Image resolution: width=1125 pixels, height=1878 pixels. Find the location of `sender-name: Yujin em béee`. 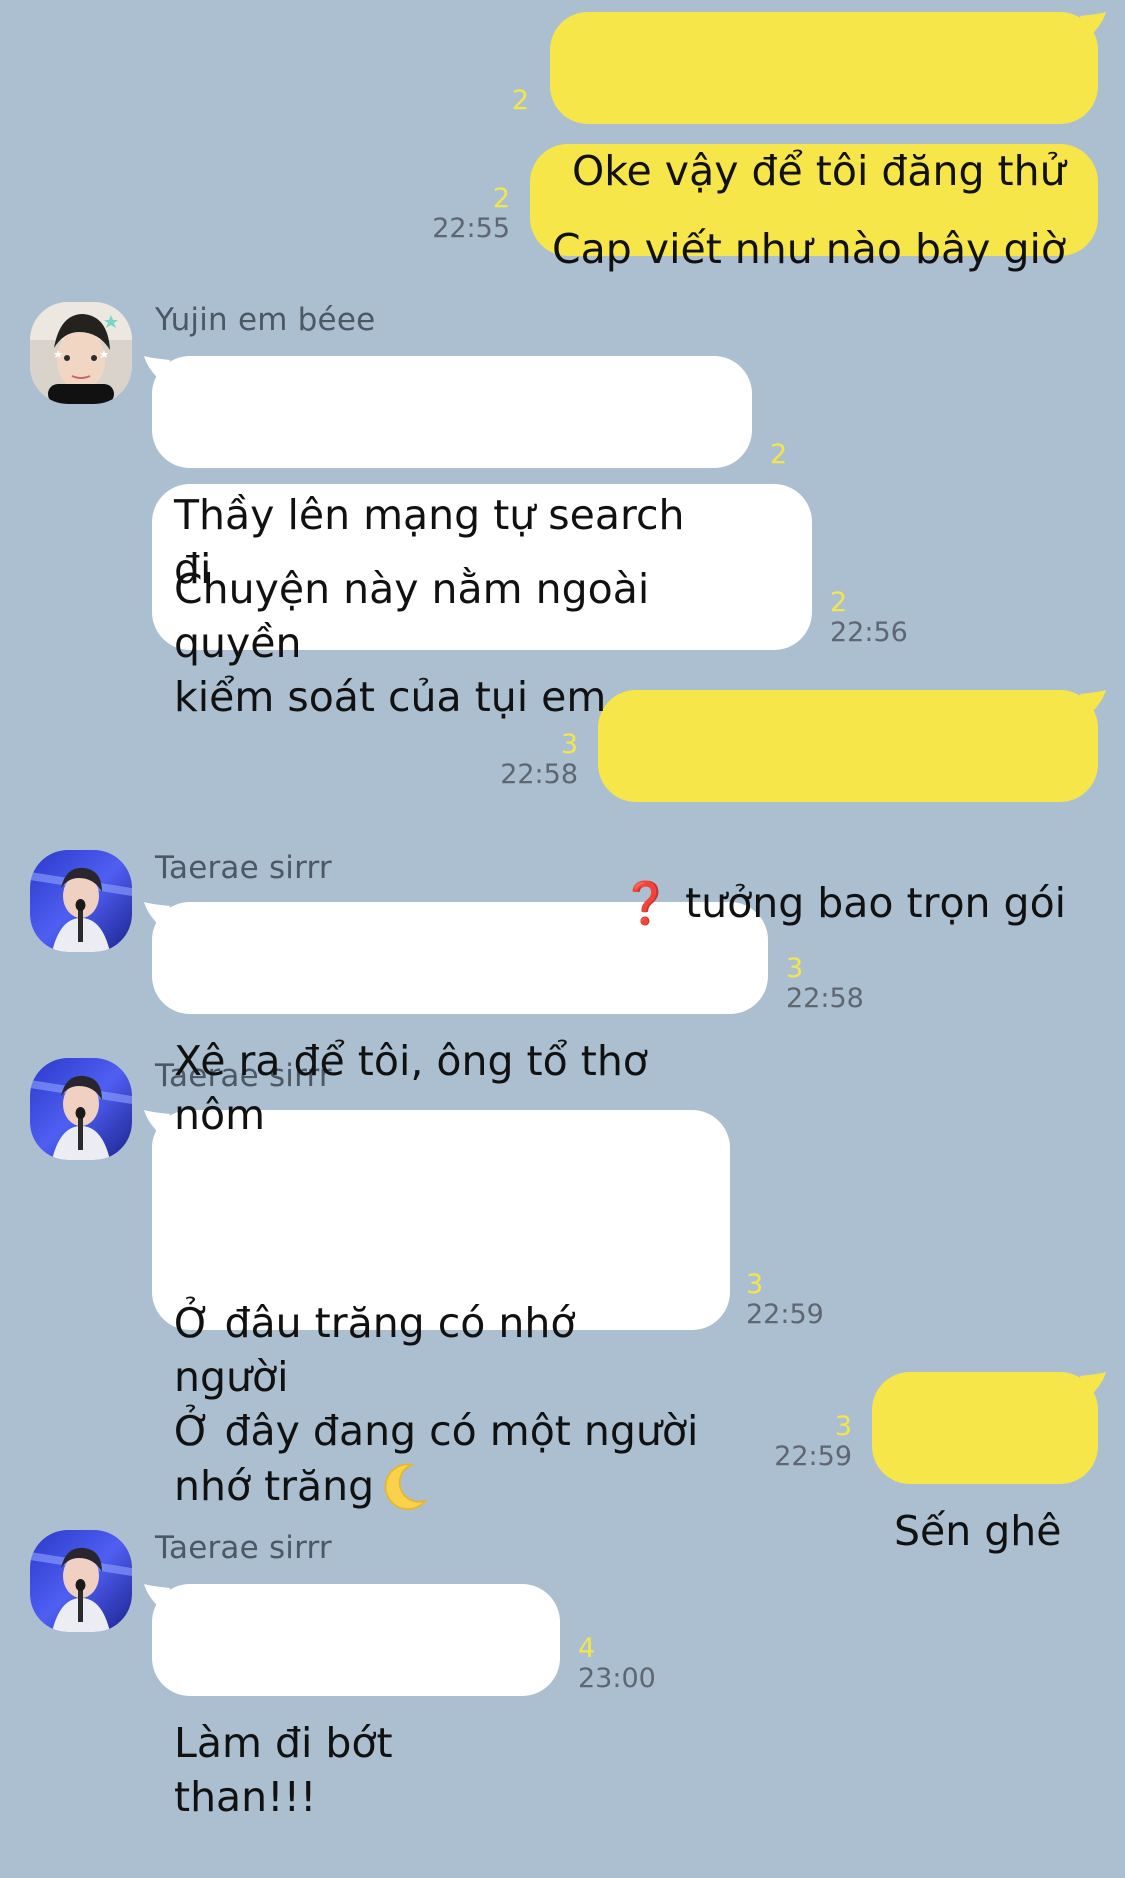

sender-name: Yujin em béee is located at coordinates (265, 320).